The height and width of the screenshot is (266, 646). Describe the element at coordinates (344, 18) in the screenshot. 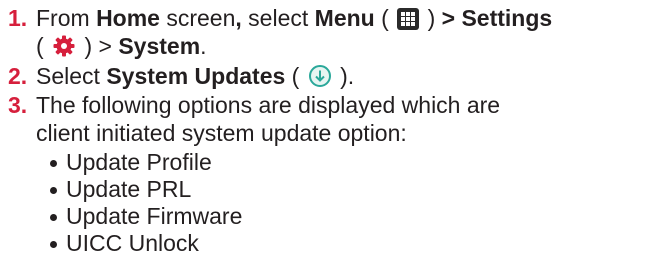

I see `menu-label: Menu` at that location.